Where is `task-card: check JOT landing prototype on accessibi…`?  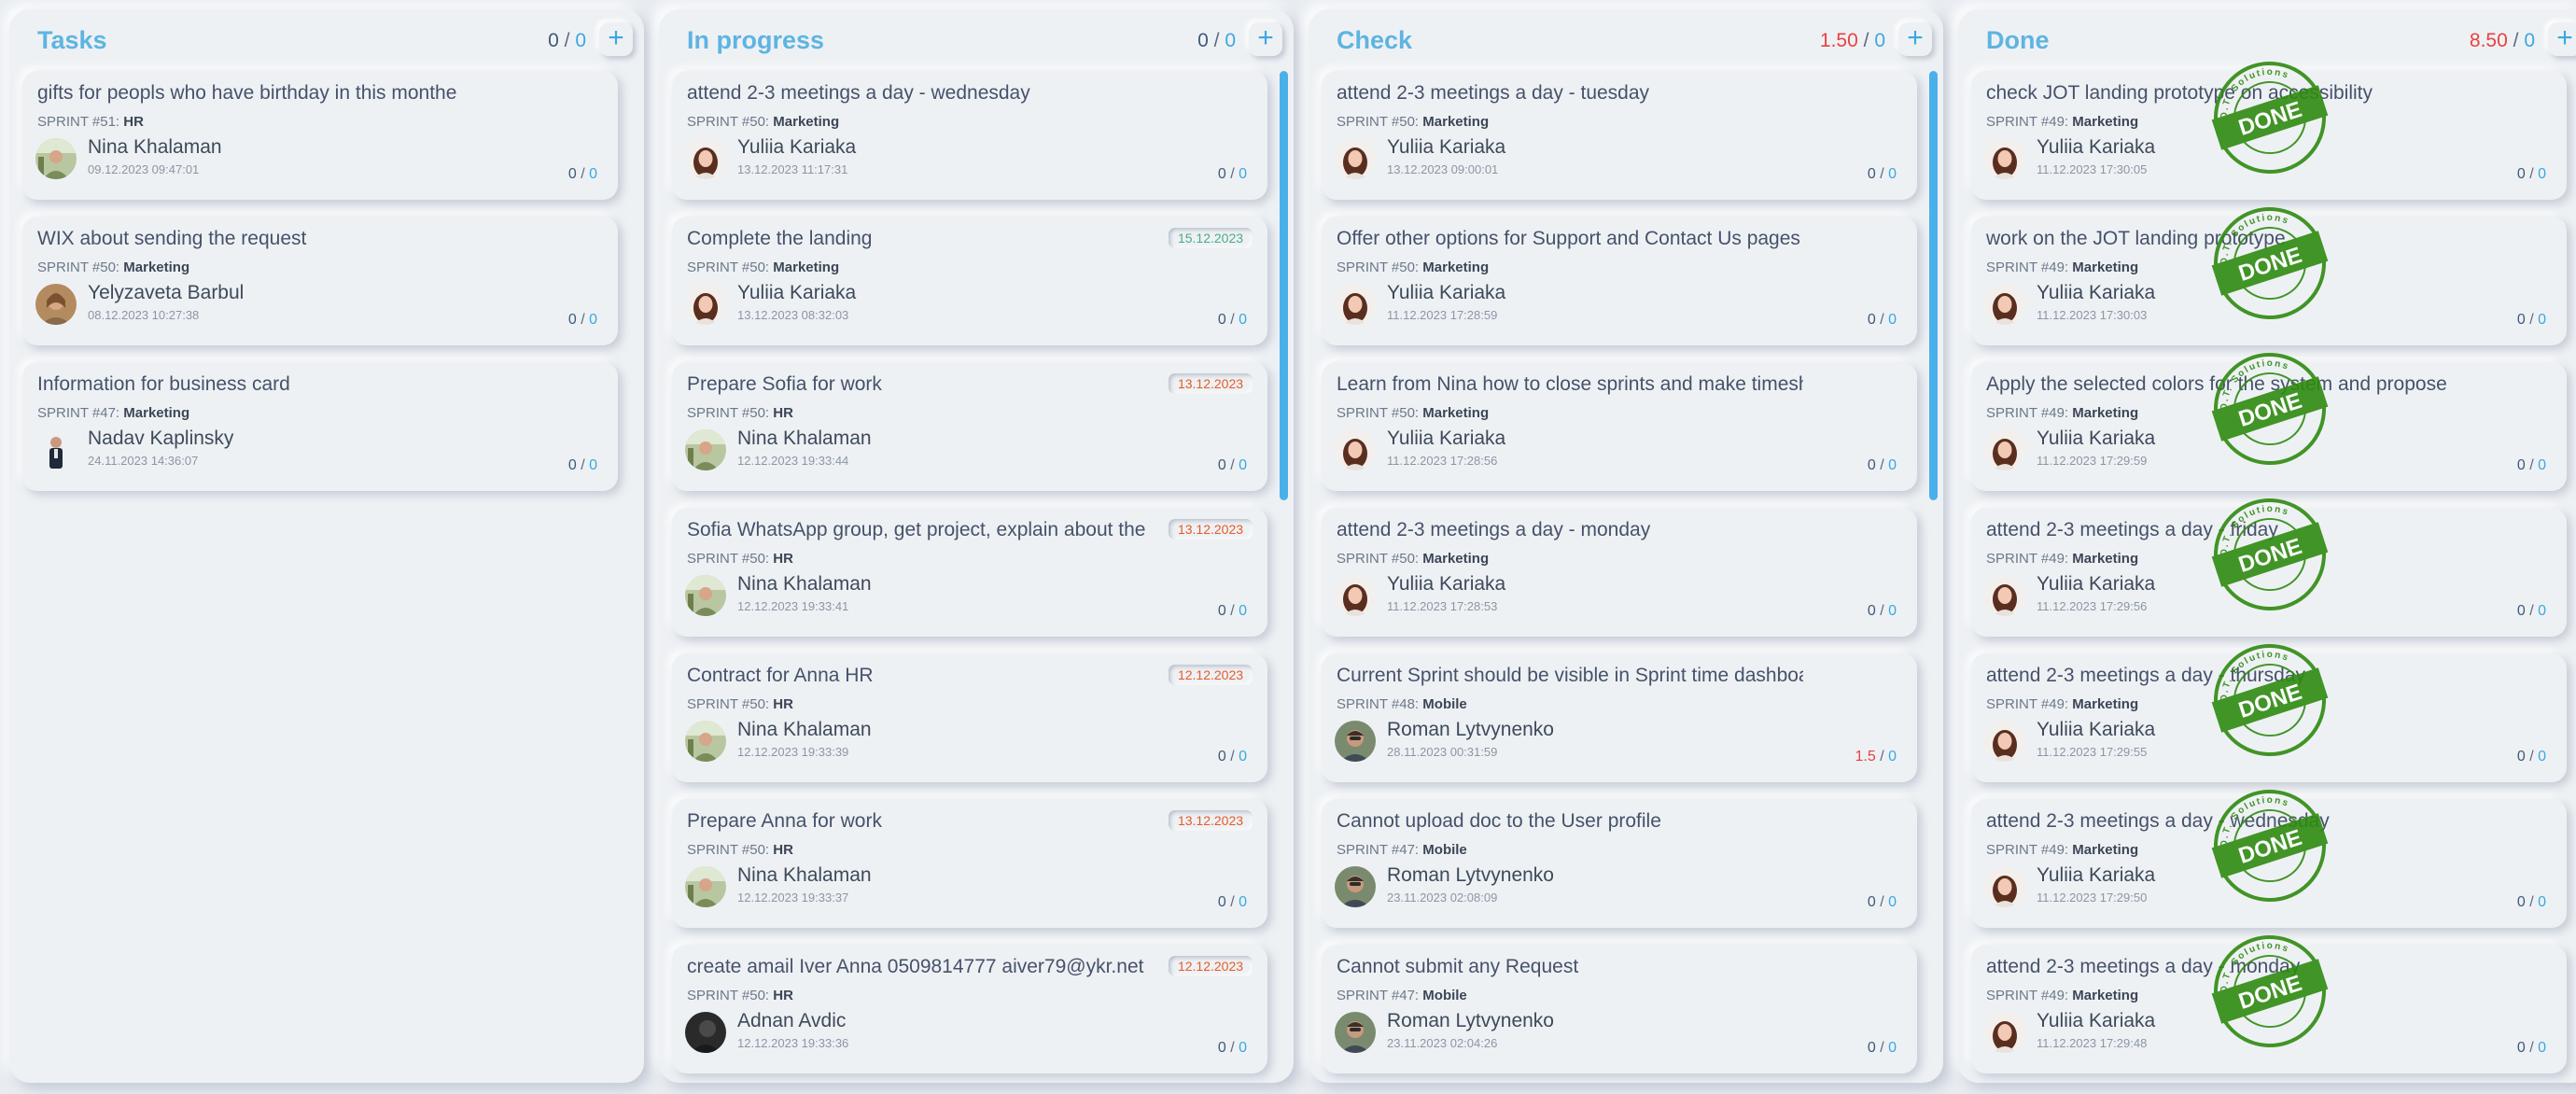
task-card: check JOT landing prototype on accessibi… is located at coordinates (2269, 129).